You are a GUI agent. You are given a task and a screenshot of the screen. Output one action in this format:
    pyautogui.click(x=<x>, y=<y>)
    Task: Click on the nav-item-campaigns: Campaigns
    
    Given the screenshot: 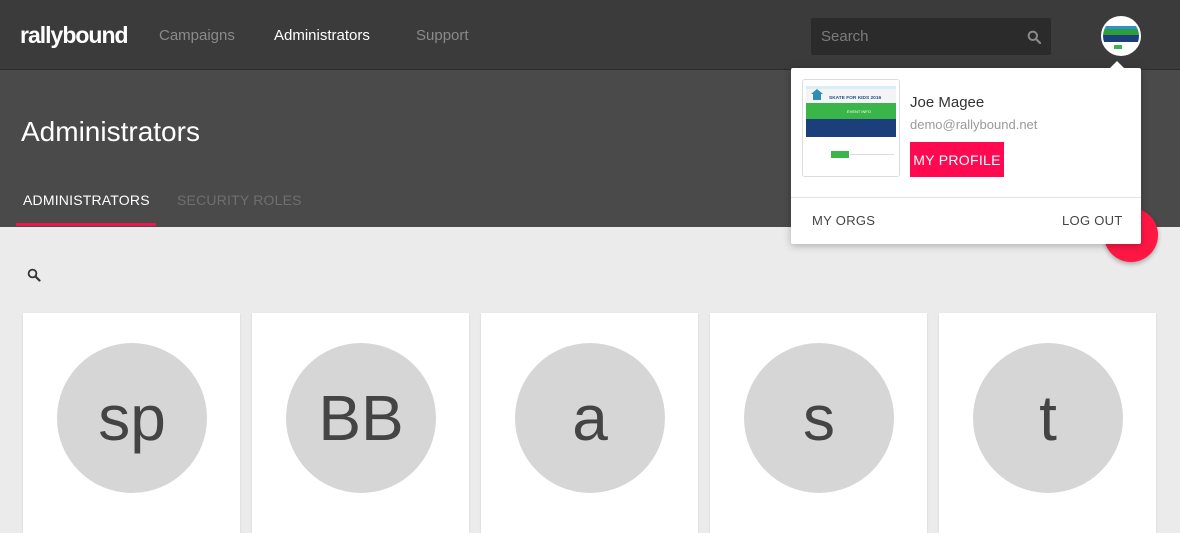 What is the action you would take?
    pyautogui.click(x=197, y=35)
    